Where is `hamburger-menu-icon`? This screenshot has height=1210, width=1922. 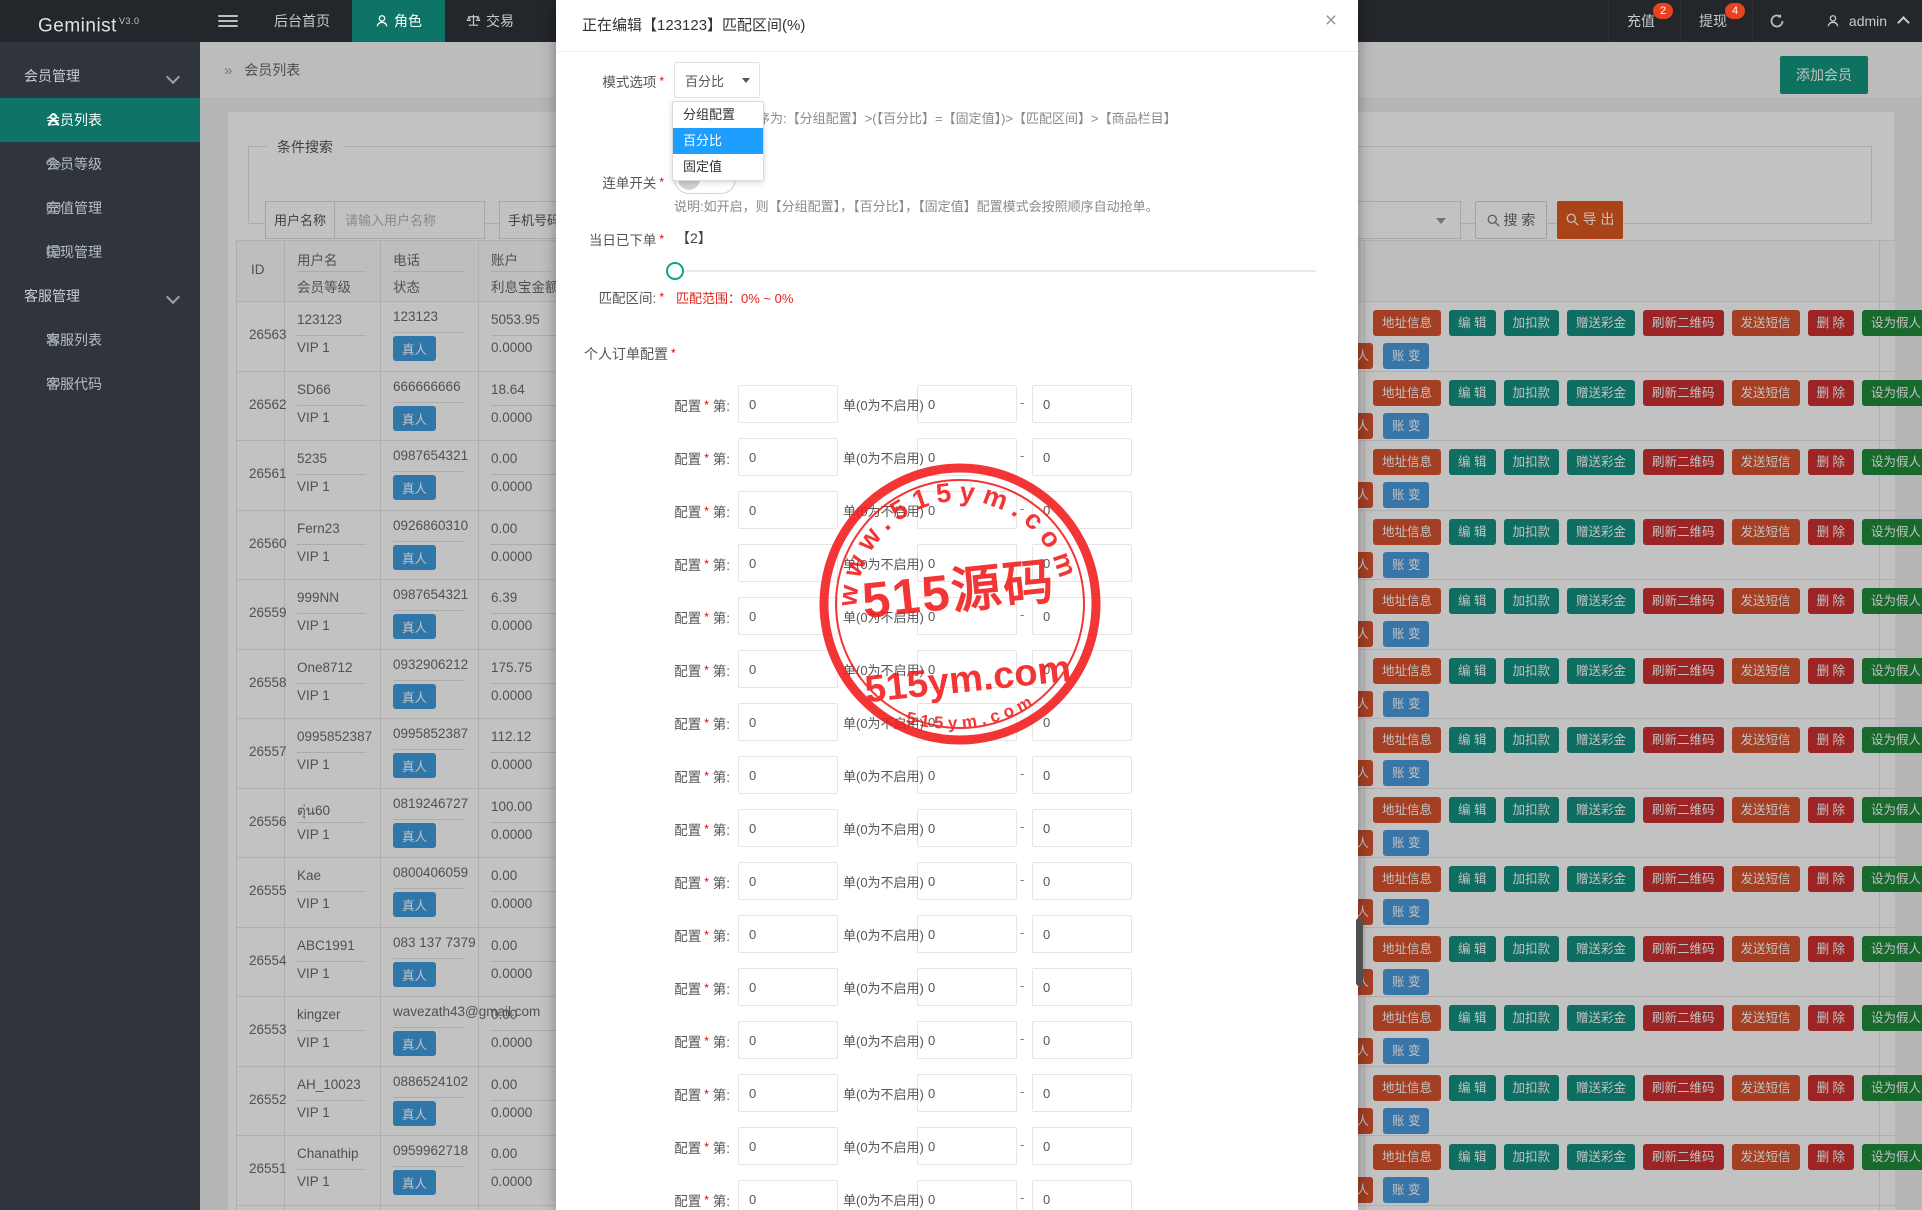 hamburger-menu-icon is located at coordinates (228, 21).